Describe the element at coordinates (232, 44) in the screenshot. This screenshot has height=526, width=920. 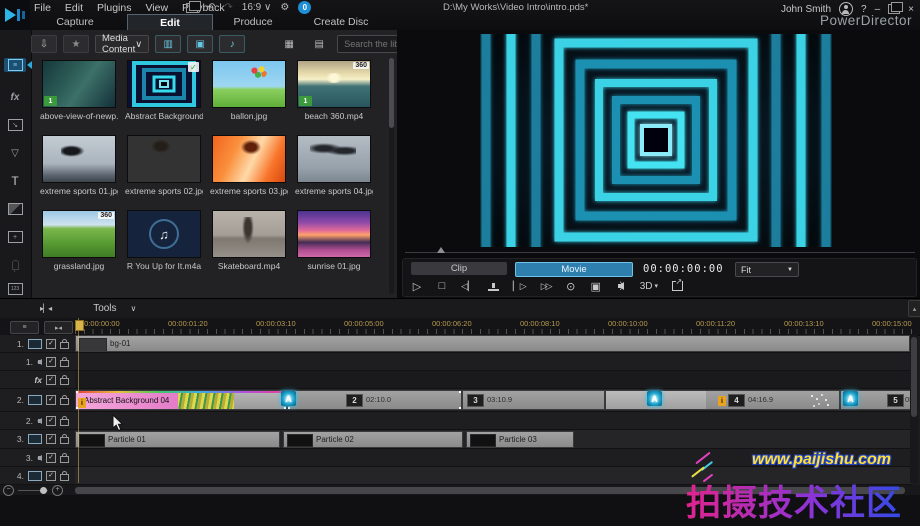
I see `filter-music-button: ♪` at that location.